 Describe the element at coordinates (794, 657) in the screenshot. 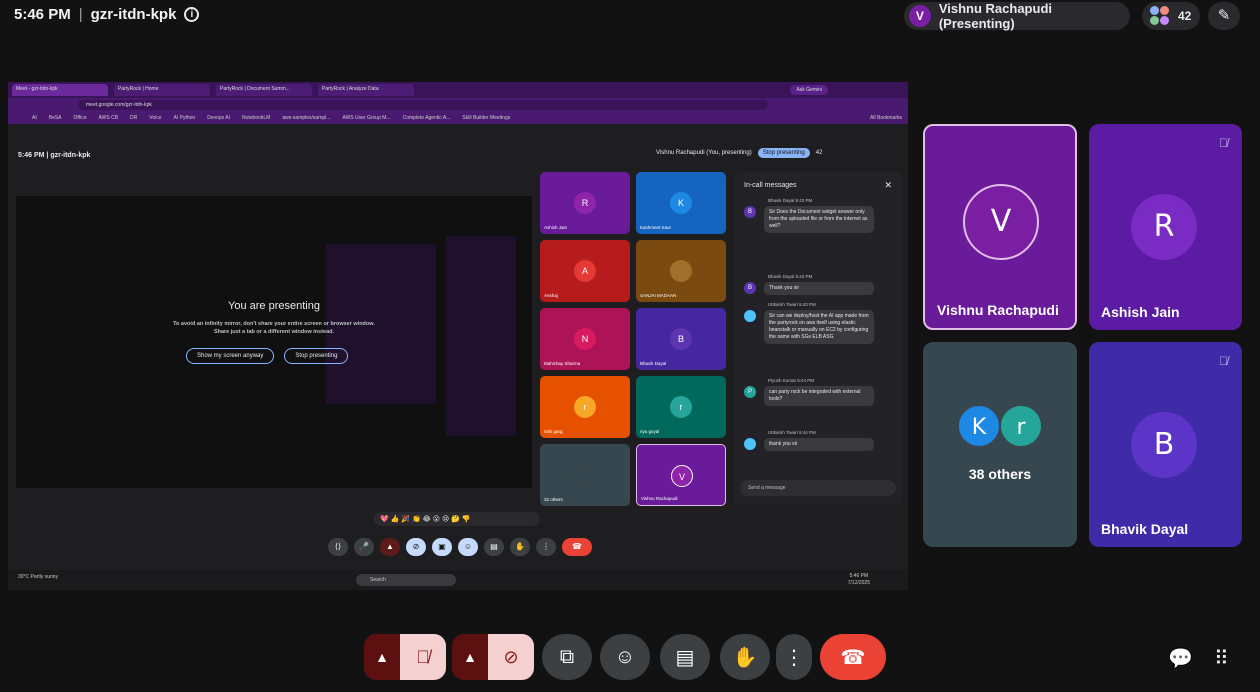

I see `more-options-icon: ⋮` at that location.